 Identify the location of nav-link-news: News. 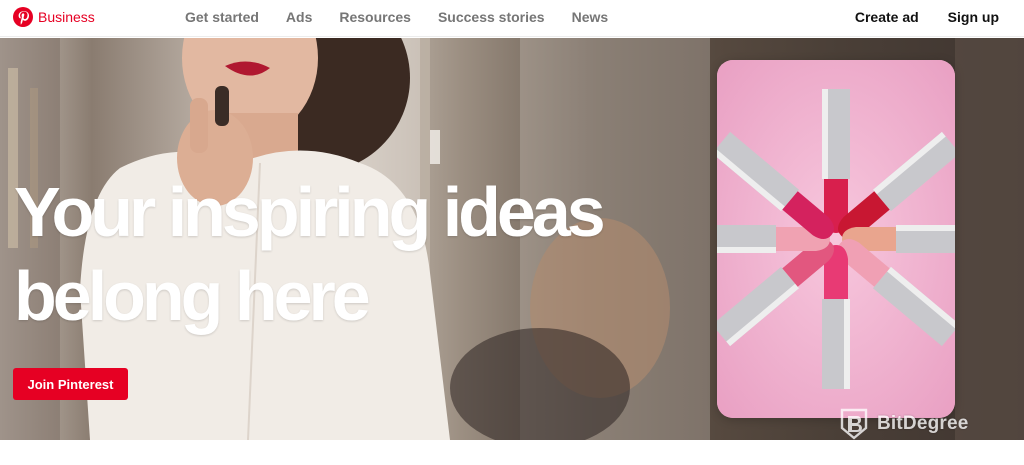
(590, 17).